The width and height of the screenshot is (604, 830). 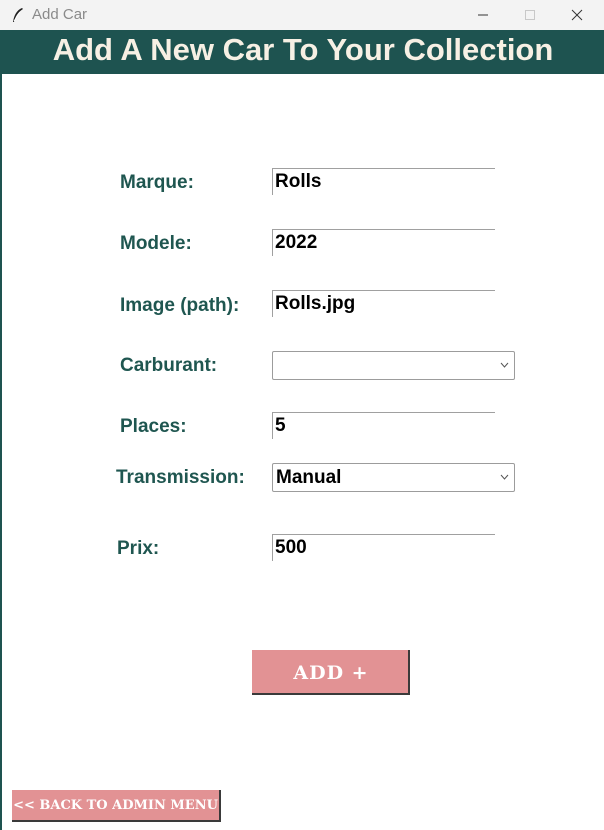 I want to click on places-label: Places:, so click(x=153, y=426).